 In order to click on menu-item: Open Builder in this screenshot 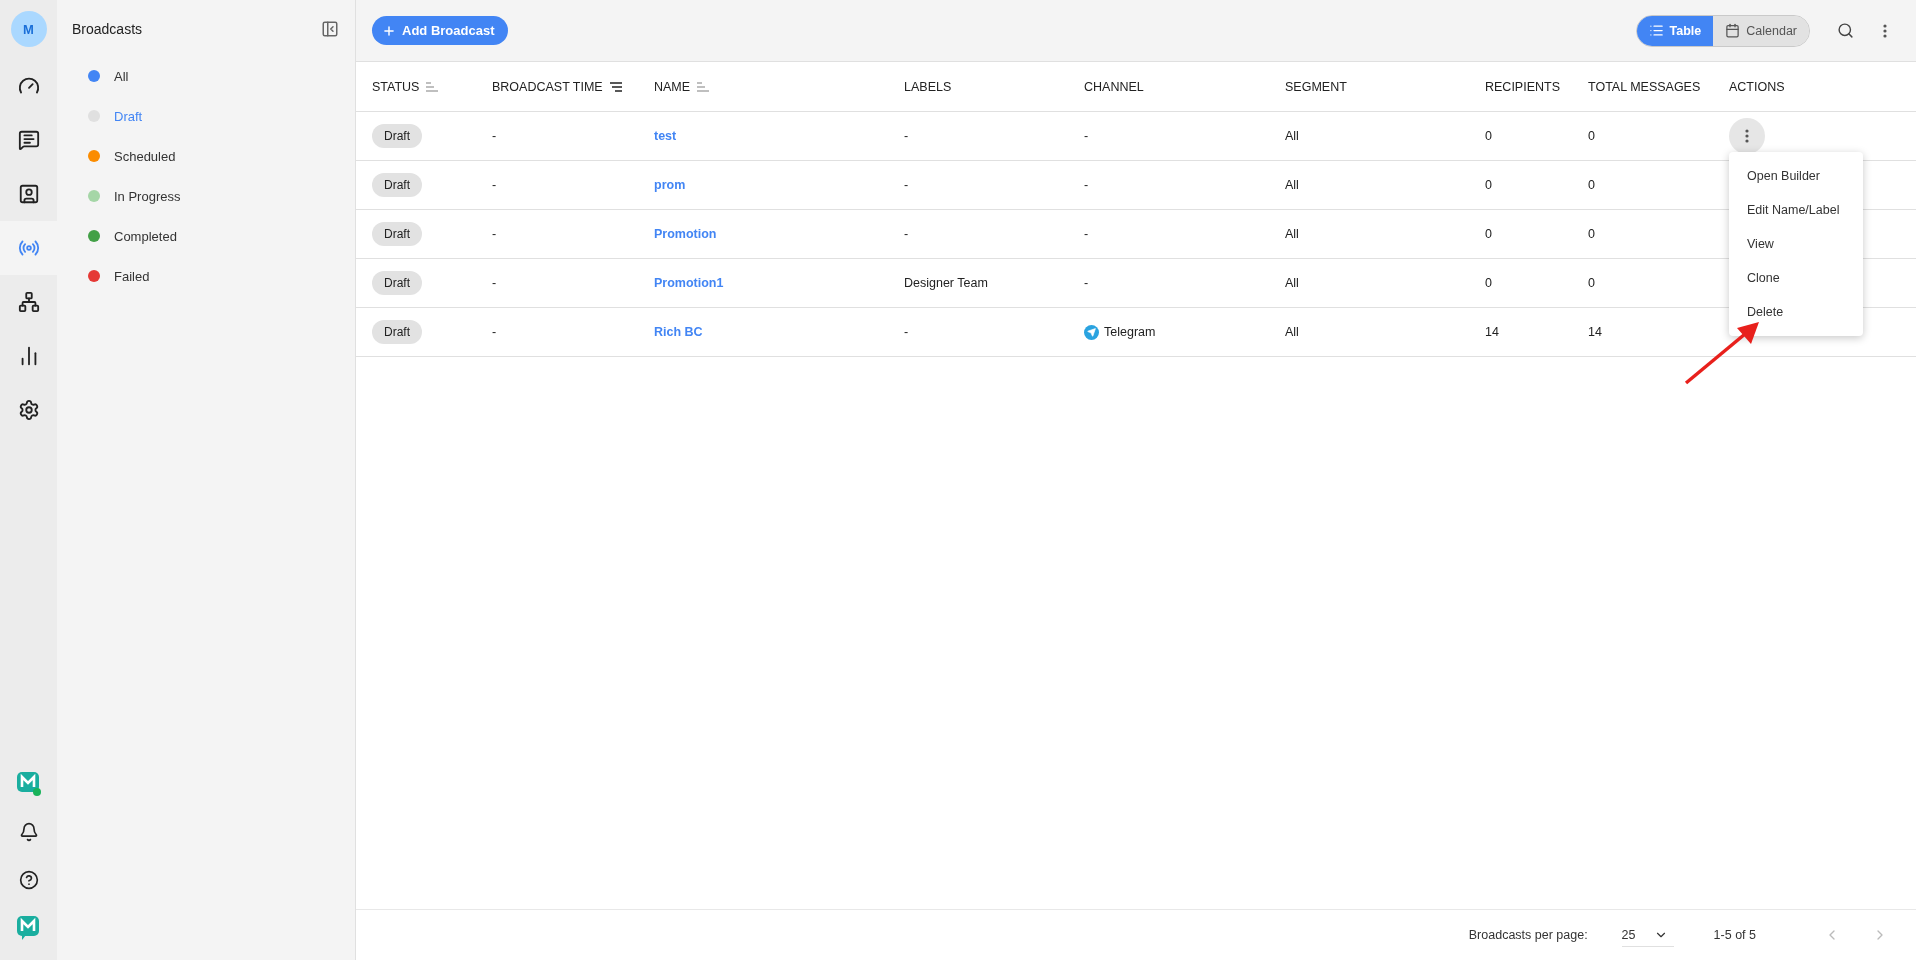, I will do `click(1796, 176)`.